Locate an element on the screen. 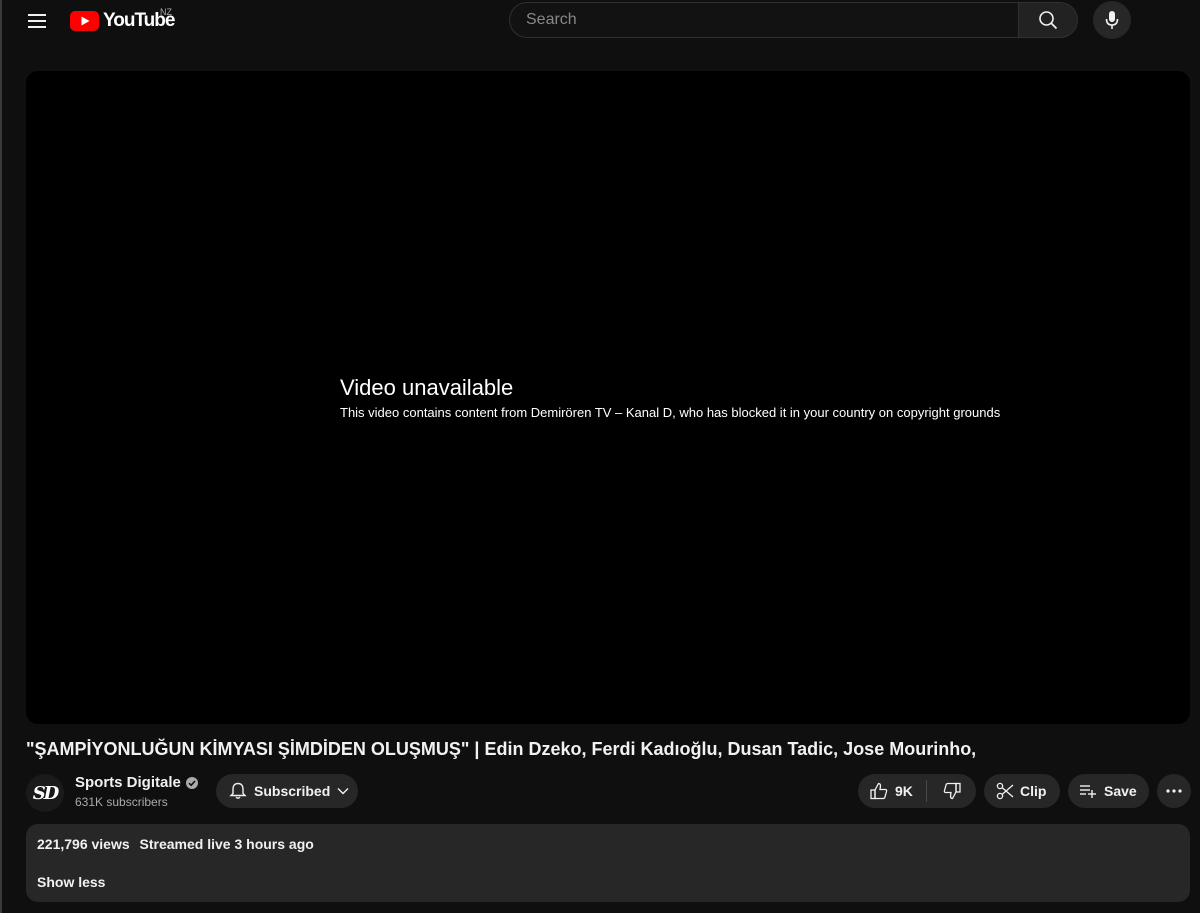 The height and width of the screenshot is (913, 1200). channel-name: Sports Digitale is located at coordinates (128, 782).